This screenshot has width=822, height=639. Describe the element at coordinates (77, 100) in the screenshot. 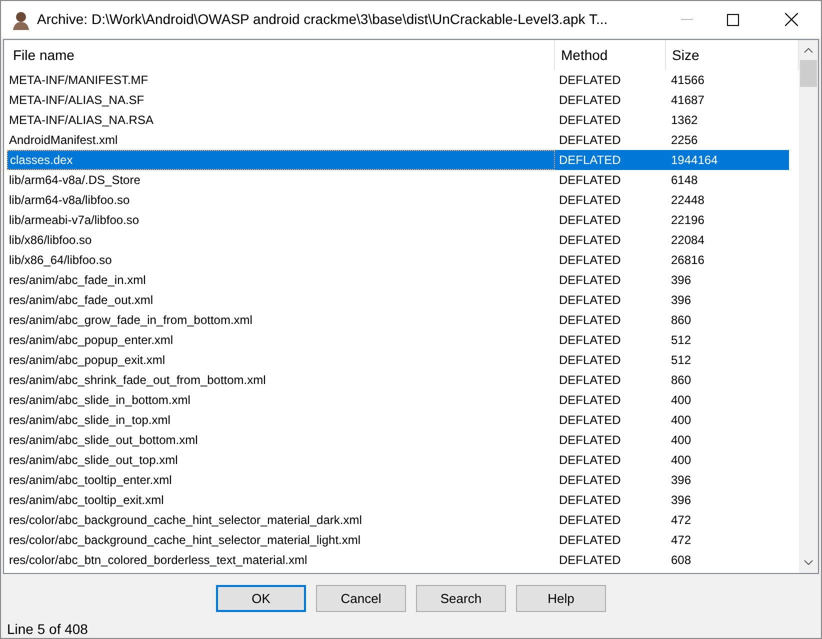

I see `file-name-cell-text: META-INF/ALIAS_NA.SF` at that location.